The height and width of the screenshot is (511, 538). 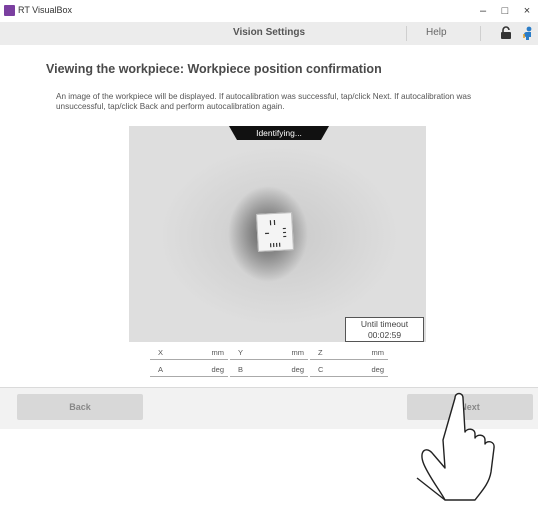 What do you see at coordinates (9, 10) in the screenshot?
I see `app-icon` at bounding box center [9, 10].